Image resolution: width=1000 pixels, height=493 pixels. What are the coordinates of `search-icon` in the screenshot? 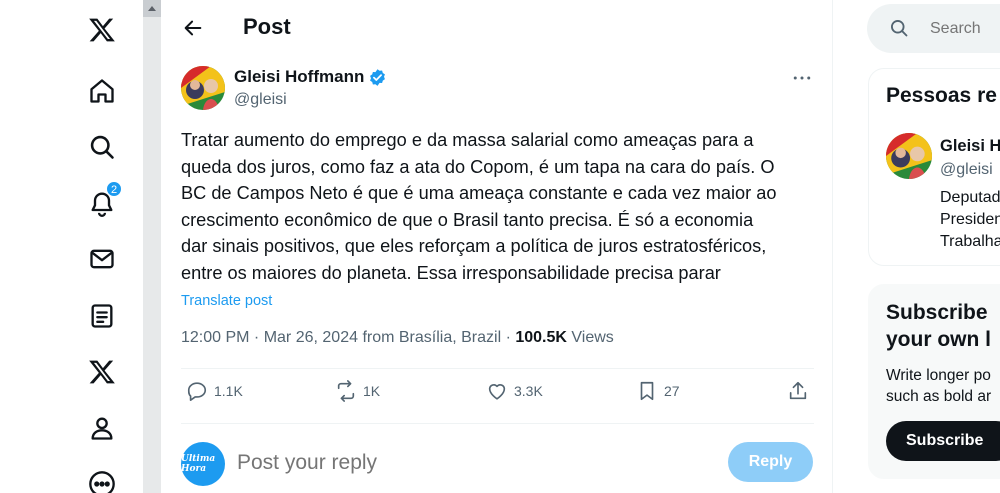 It's located at (899, 28).